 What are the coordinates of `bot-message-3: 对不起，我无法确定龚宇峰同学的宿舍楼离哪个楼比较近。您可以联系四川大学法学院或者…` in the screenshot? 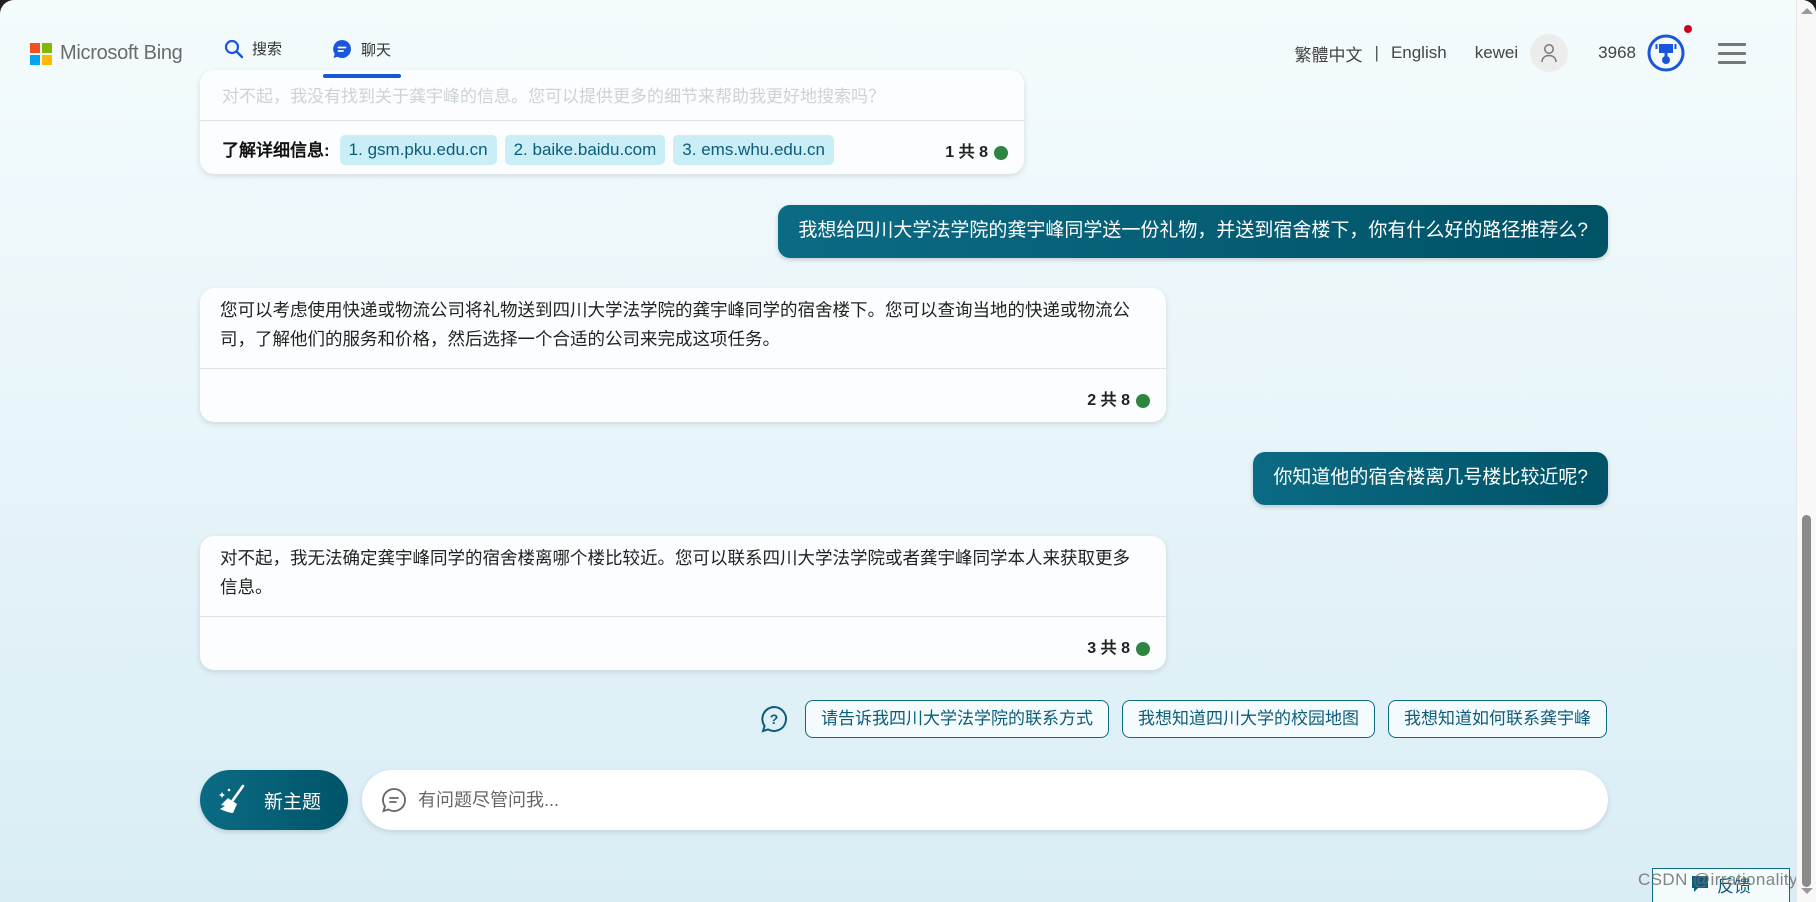 It's located at (683, 603).